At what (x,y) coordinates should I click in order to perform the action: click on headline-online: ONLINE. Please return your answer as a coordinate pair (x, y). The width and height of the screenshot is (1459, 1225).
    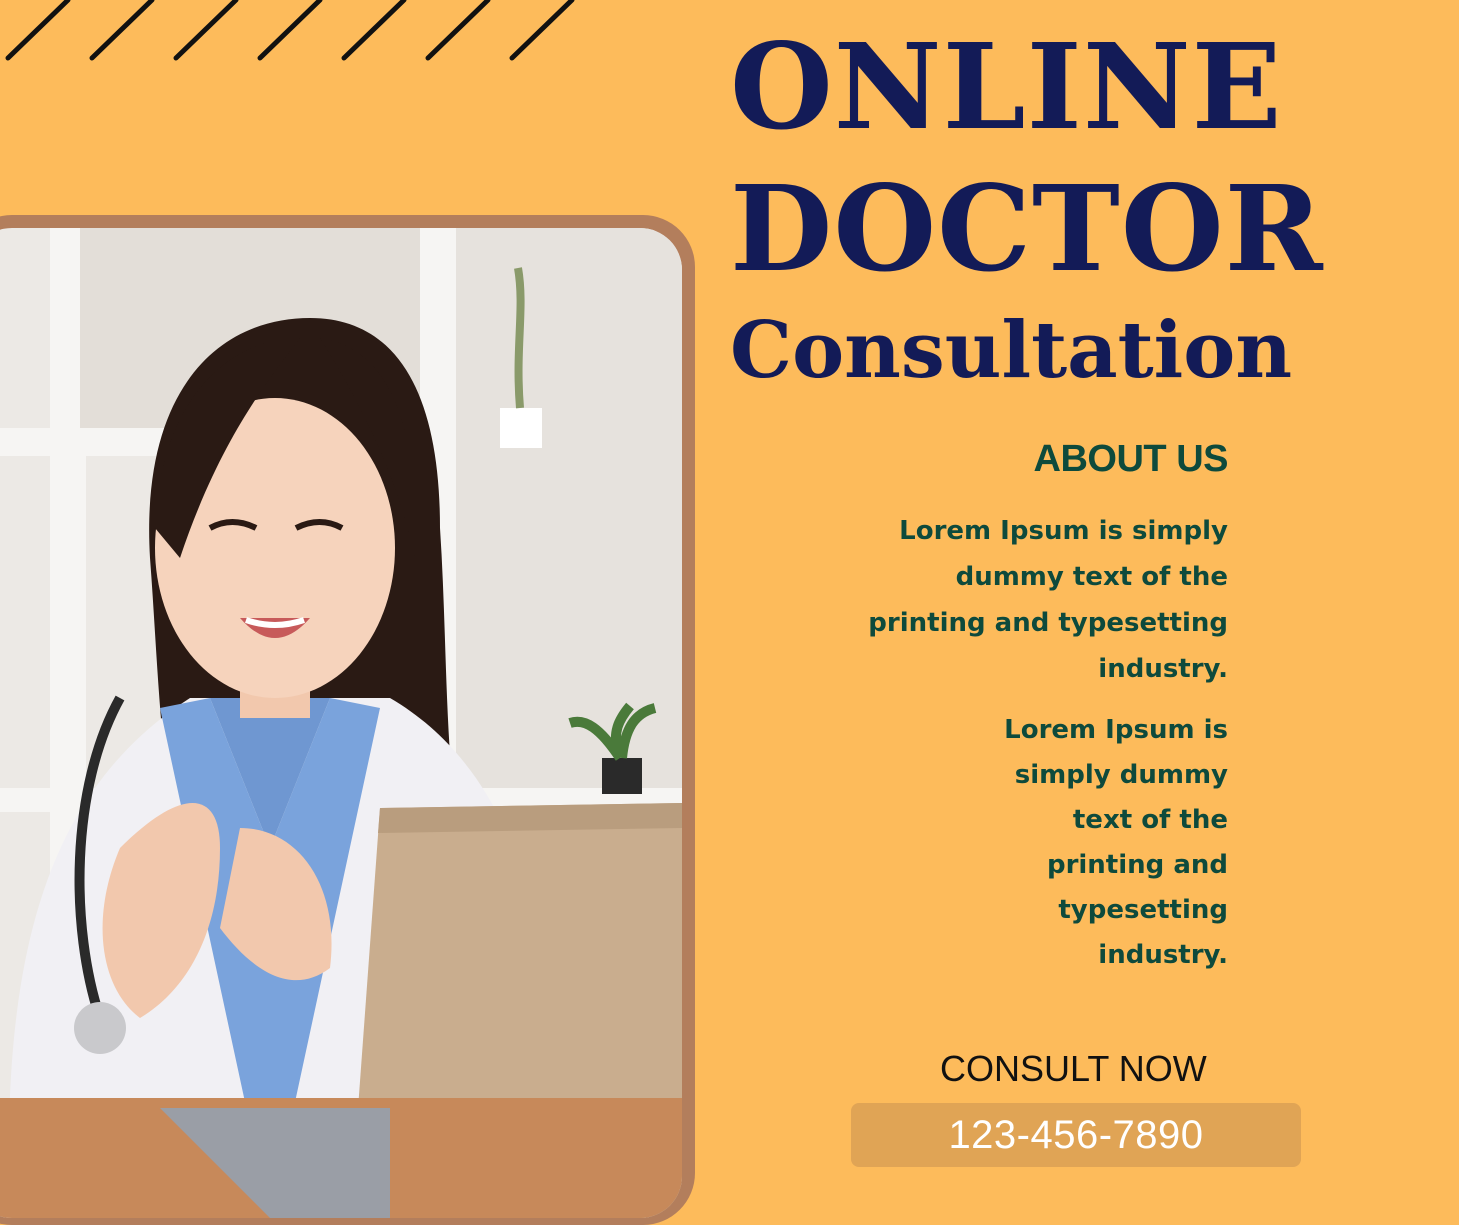
    Looking at the image, I should click on (1006, 86).